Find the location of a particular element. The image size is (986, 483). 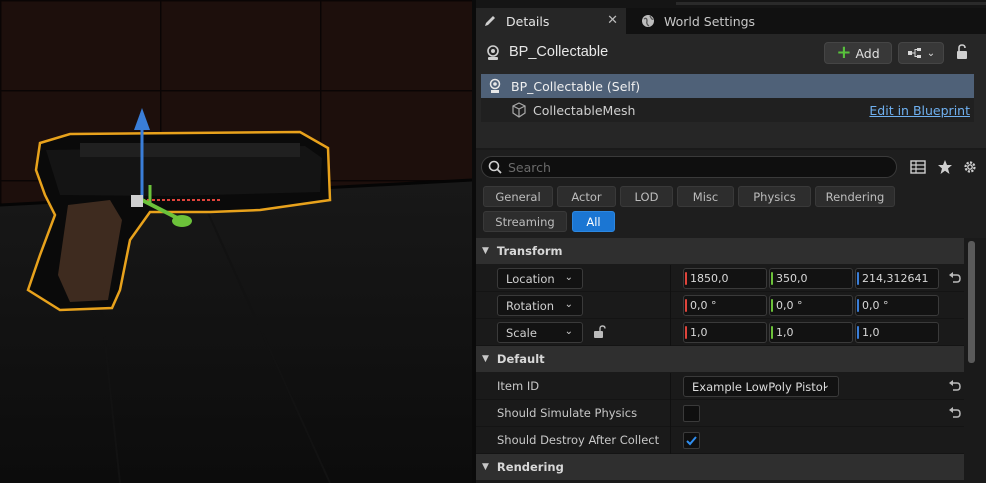

tab-details-label: Details is located at coordinates (528, 21).